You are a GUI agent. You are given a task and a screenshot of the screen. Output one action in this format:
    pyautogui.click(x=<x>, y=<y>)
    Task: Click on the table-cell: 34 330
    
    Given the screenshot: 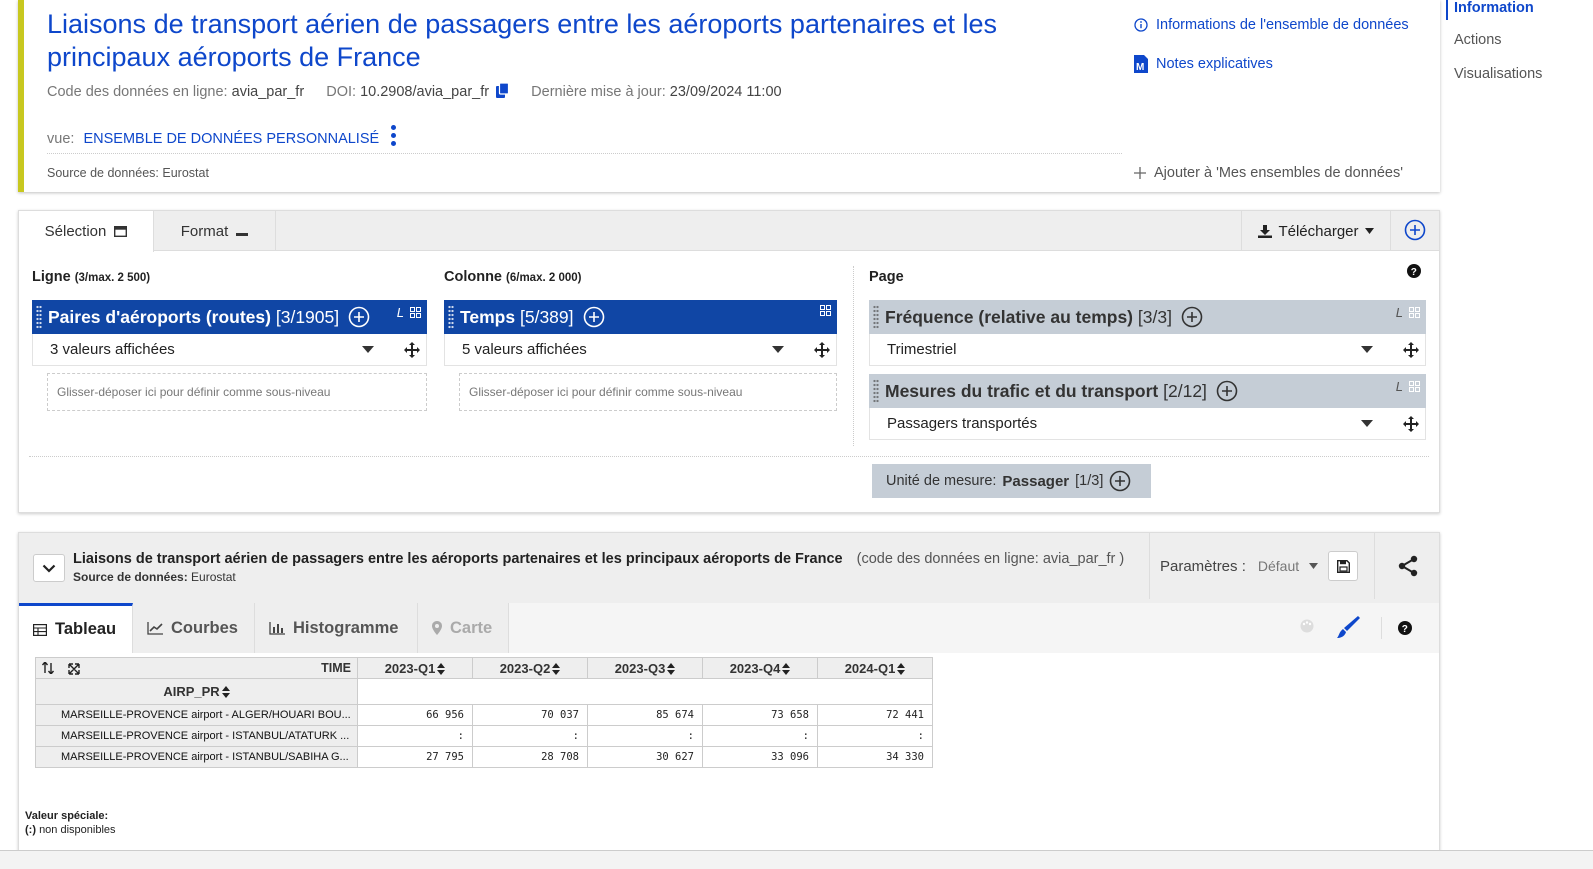 What is the action you would take?
    pyautogui.click(x=875, y=757)
    